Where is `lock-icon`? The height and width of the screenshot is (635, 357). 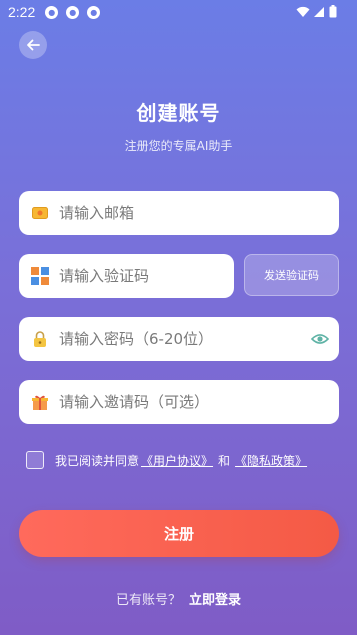
lock-icon is located at coordinates (40, 339).